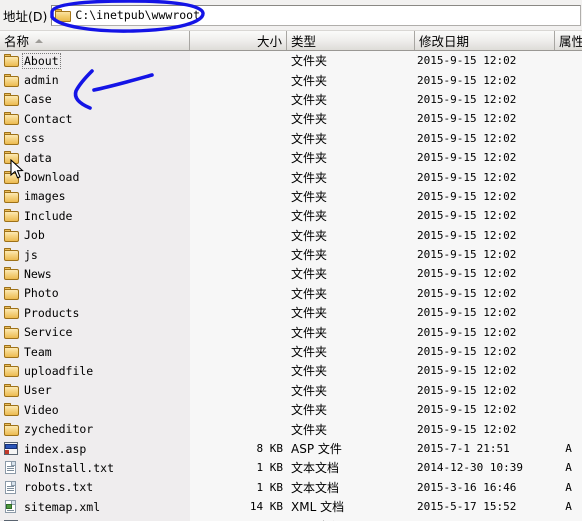  What do you see at coordinates (95, 157) in the screenshot?
I see `file-name-cell: data` at bounding box center [95, 157].